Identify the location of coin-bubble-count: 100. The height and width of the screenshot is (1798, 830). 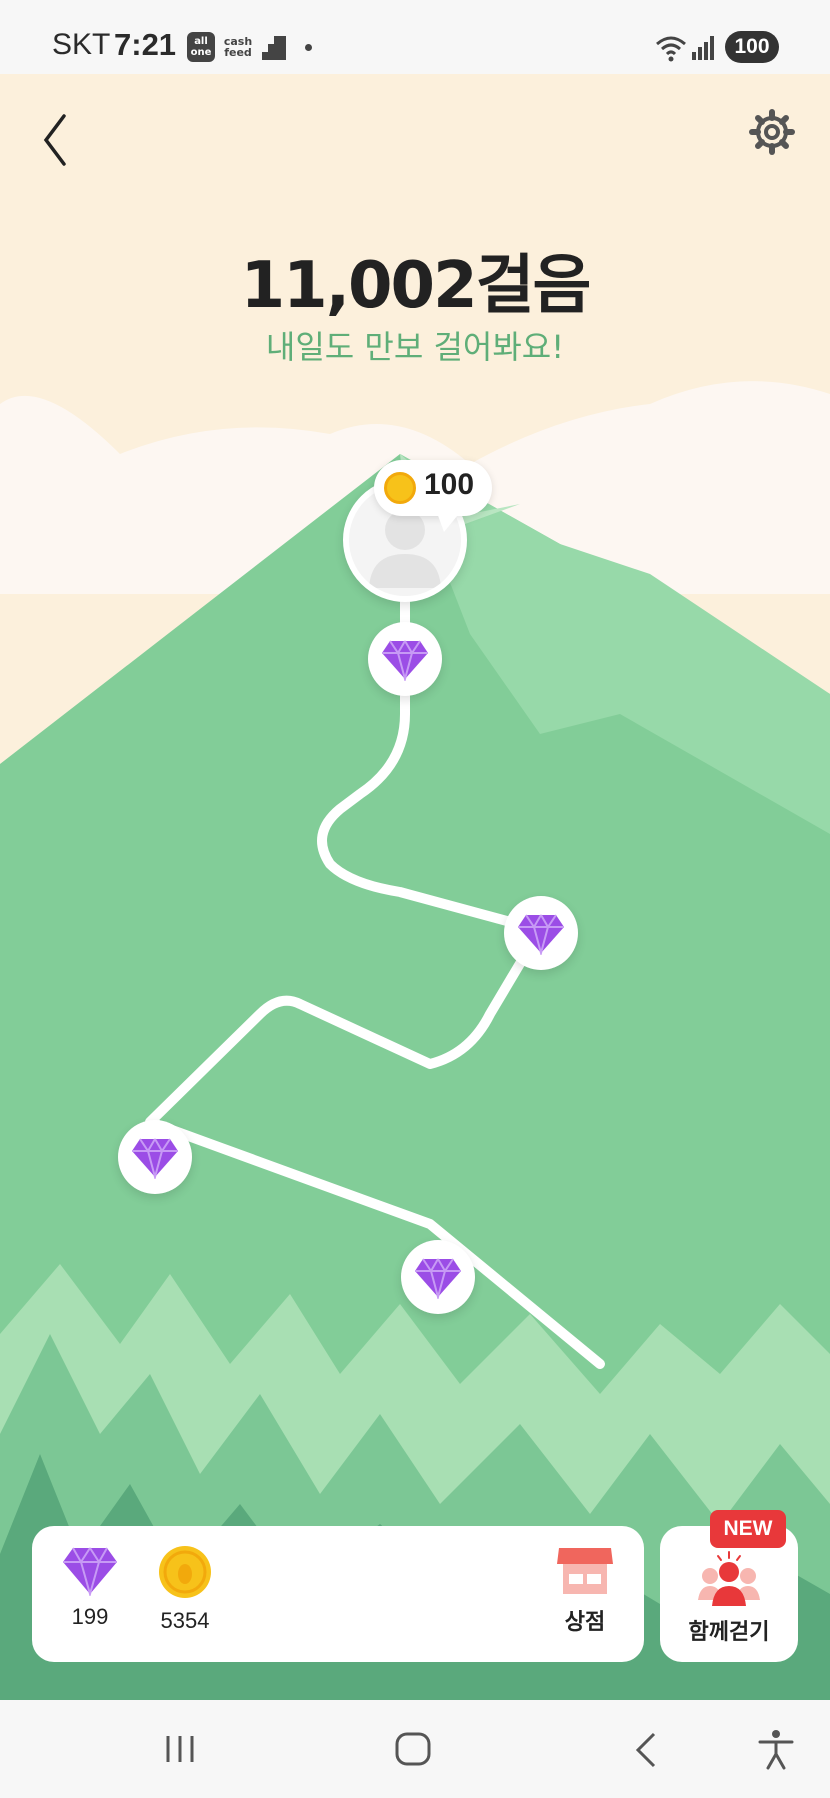
(449, 484).